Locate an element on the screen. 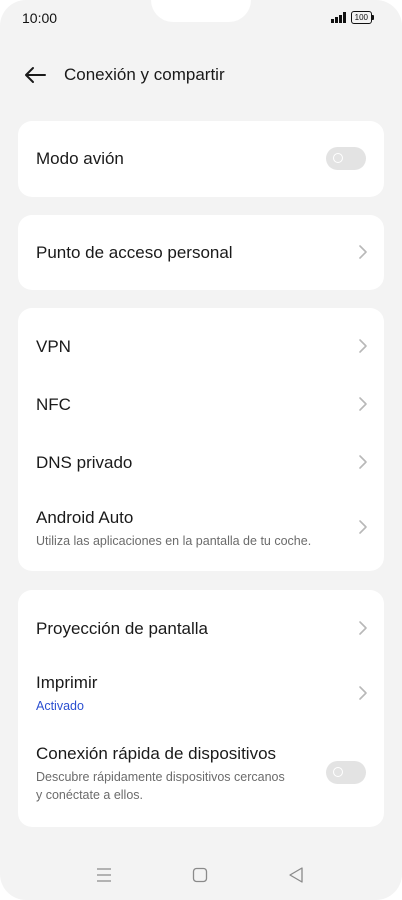 The height and width of the screenshot is (900, 402). quick-connect-label: Conexión rápida de dispositivos is located at coordinates (156, 753).